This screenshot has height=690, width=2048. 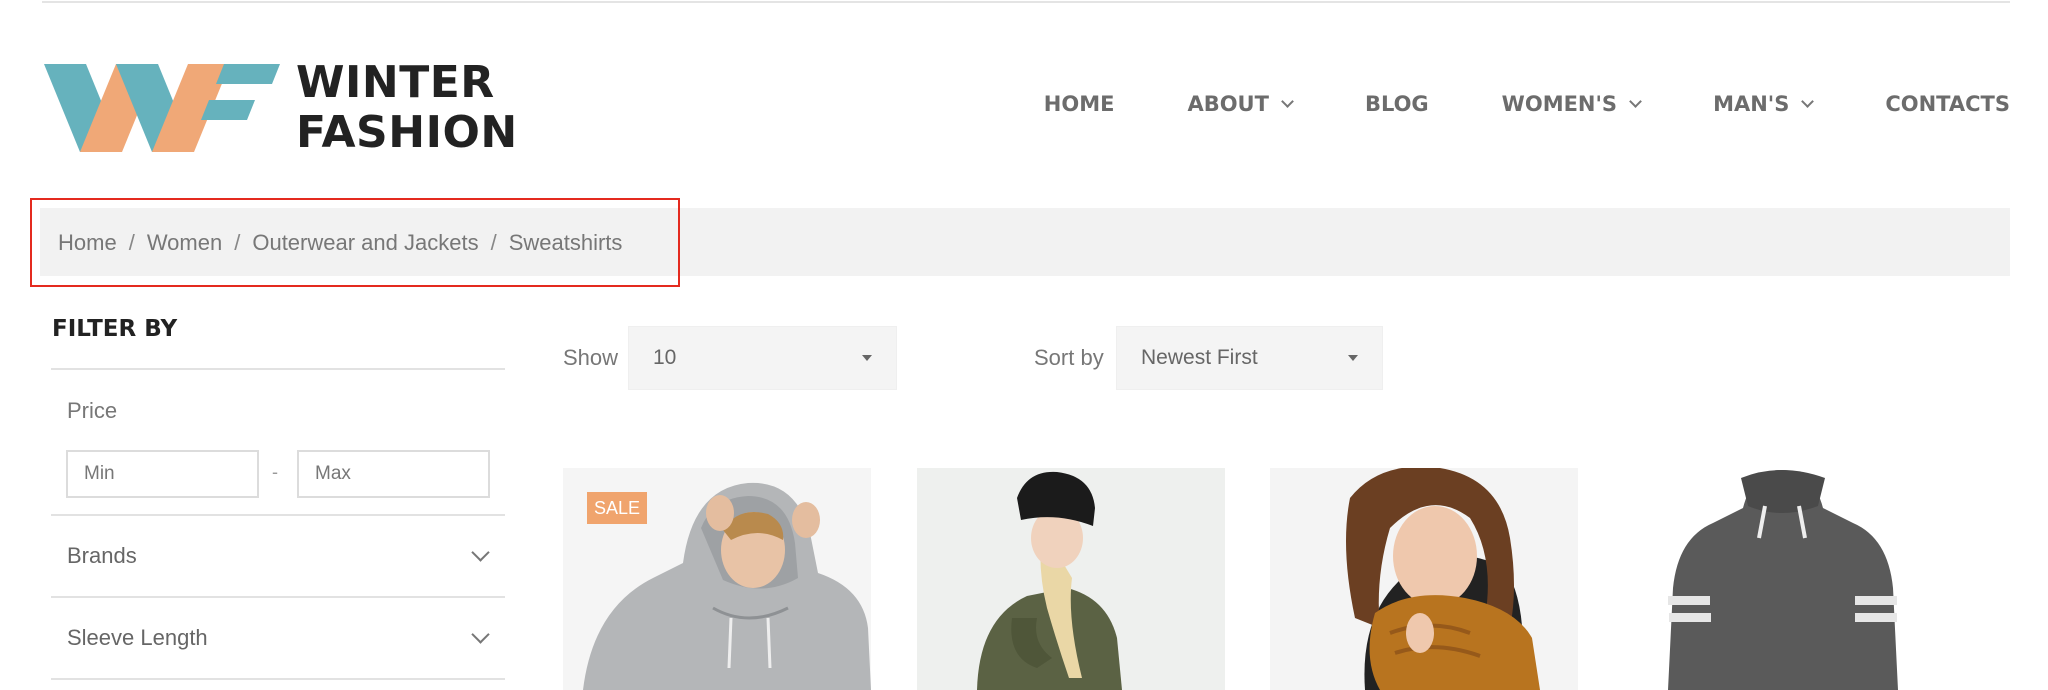 What do you see at coordinates (278, 638) in the screenshot?
I see `filter-sleeve-length: Sleeve Length` at bounding box center [278, 638].